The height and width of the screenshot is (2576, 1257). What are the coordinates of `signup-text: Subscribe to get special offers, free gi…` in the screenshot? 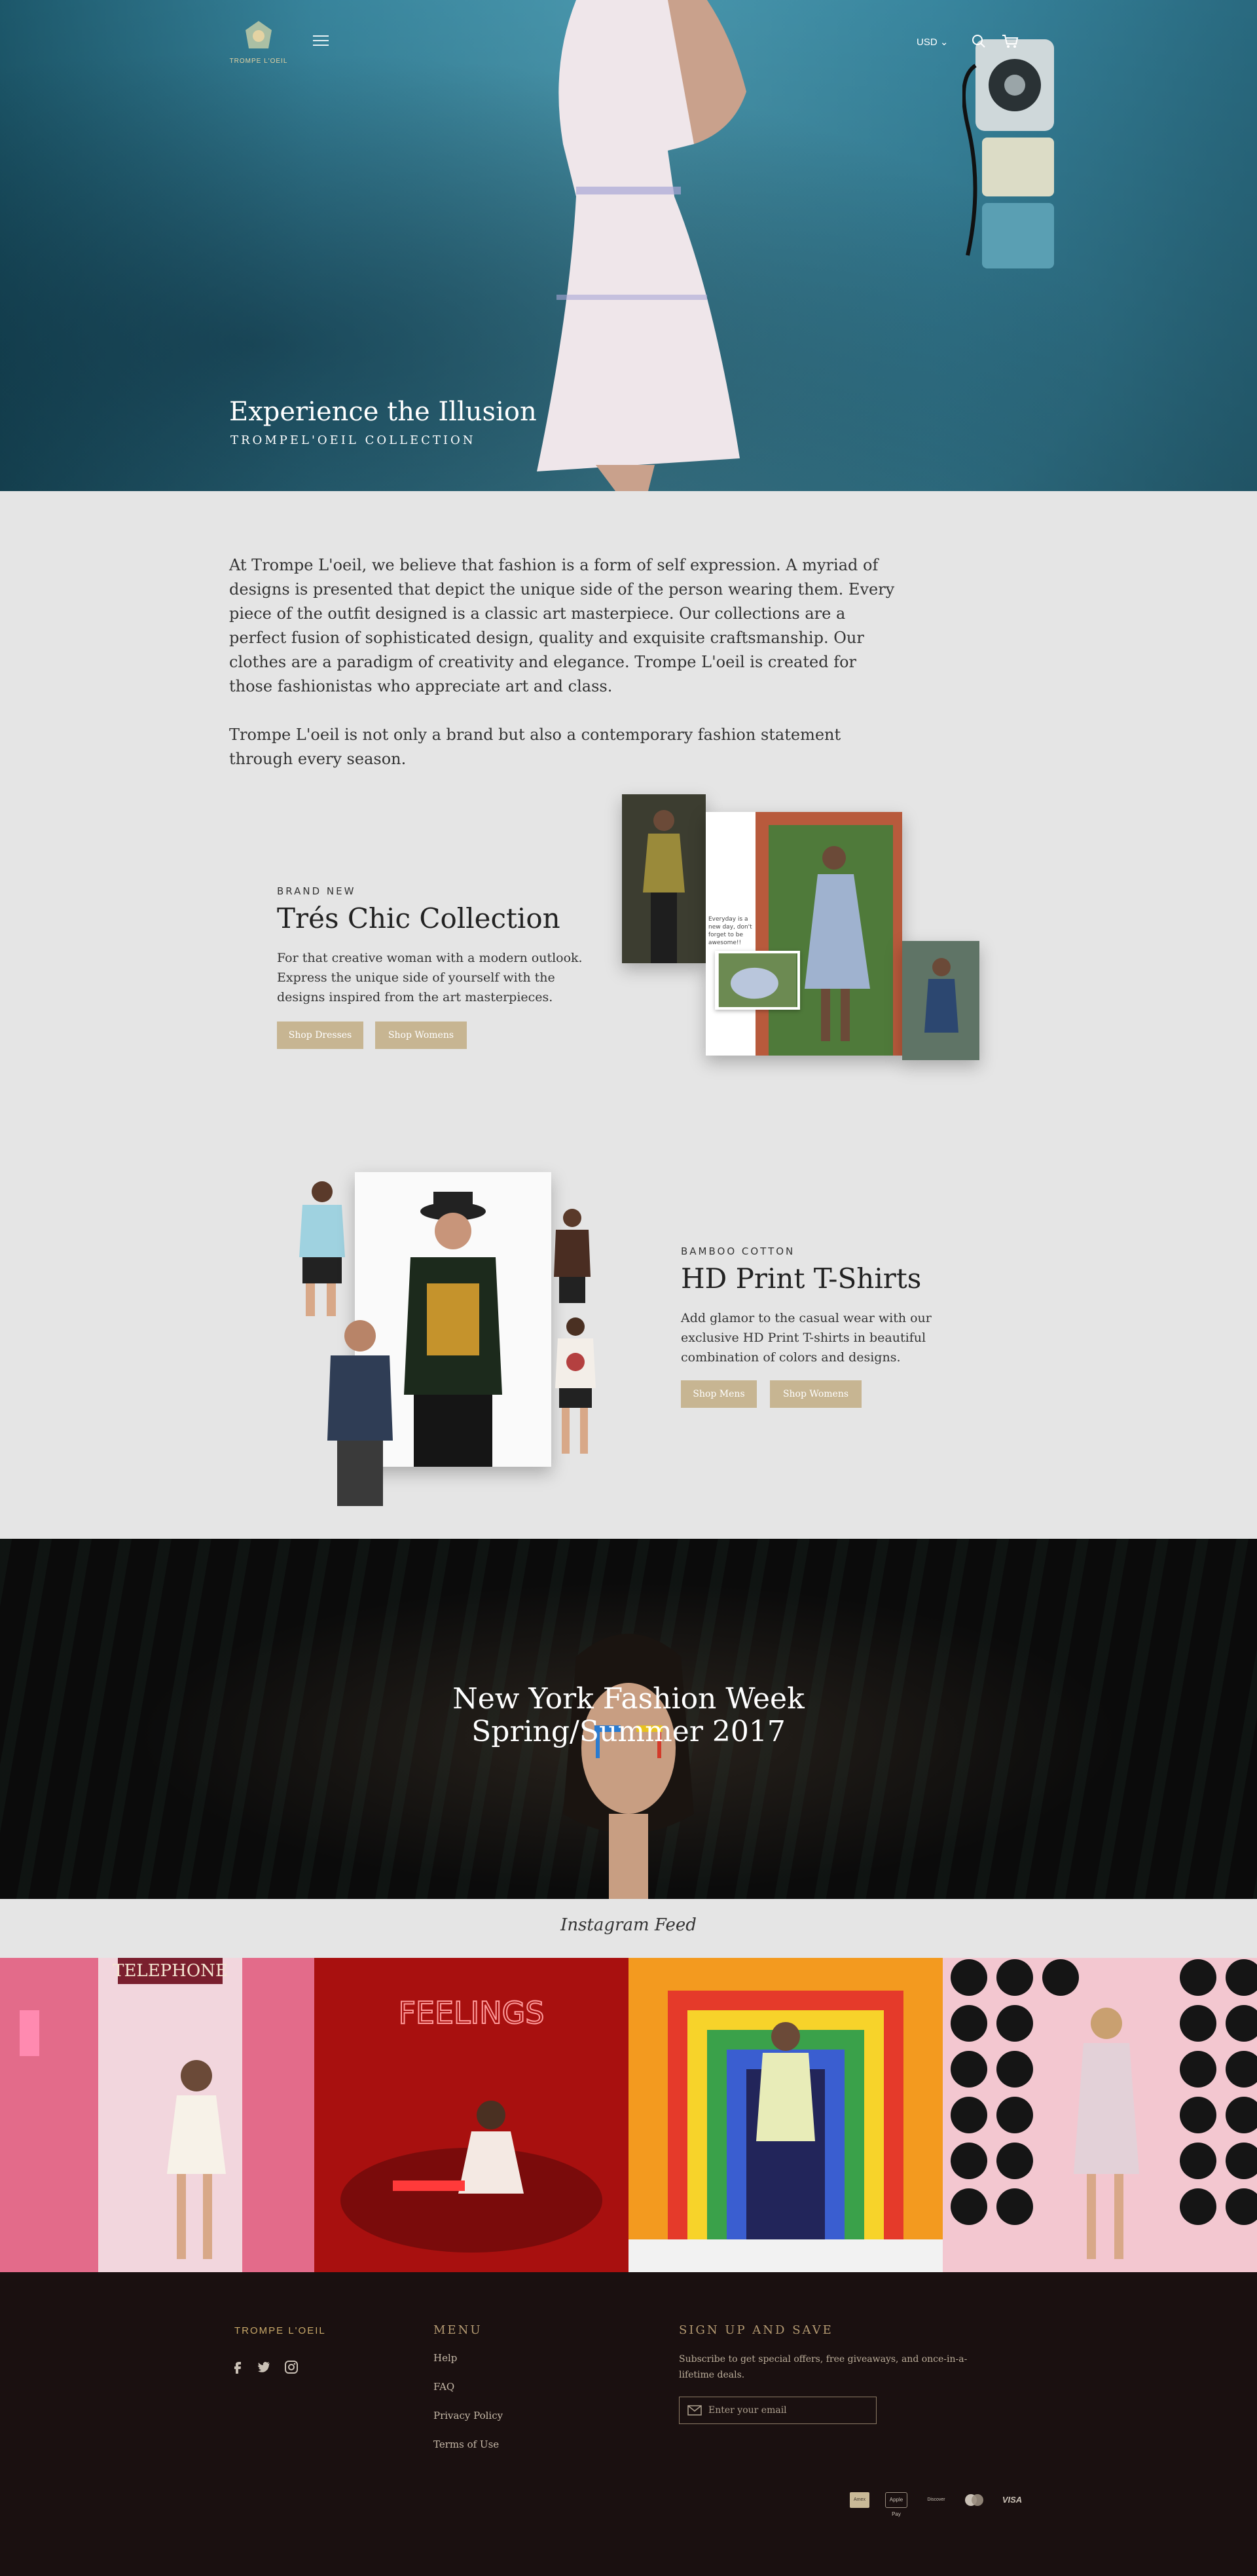 It's located at (823, 2367).